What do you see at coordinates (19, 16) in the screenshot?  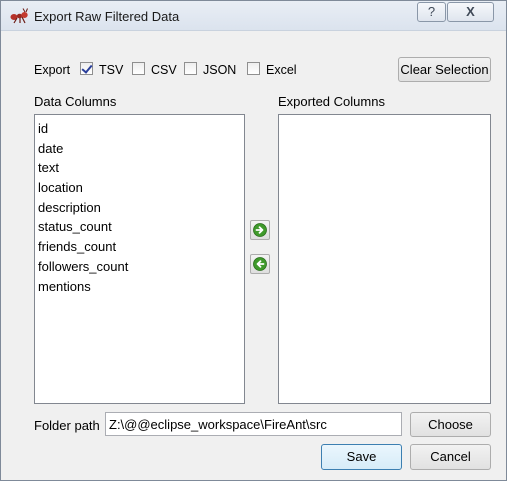 I see `ant-icon` at bounding box center [19, 16].